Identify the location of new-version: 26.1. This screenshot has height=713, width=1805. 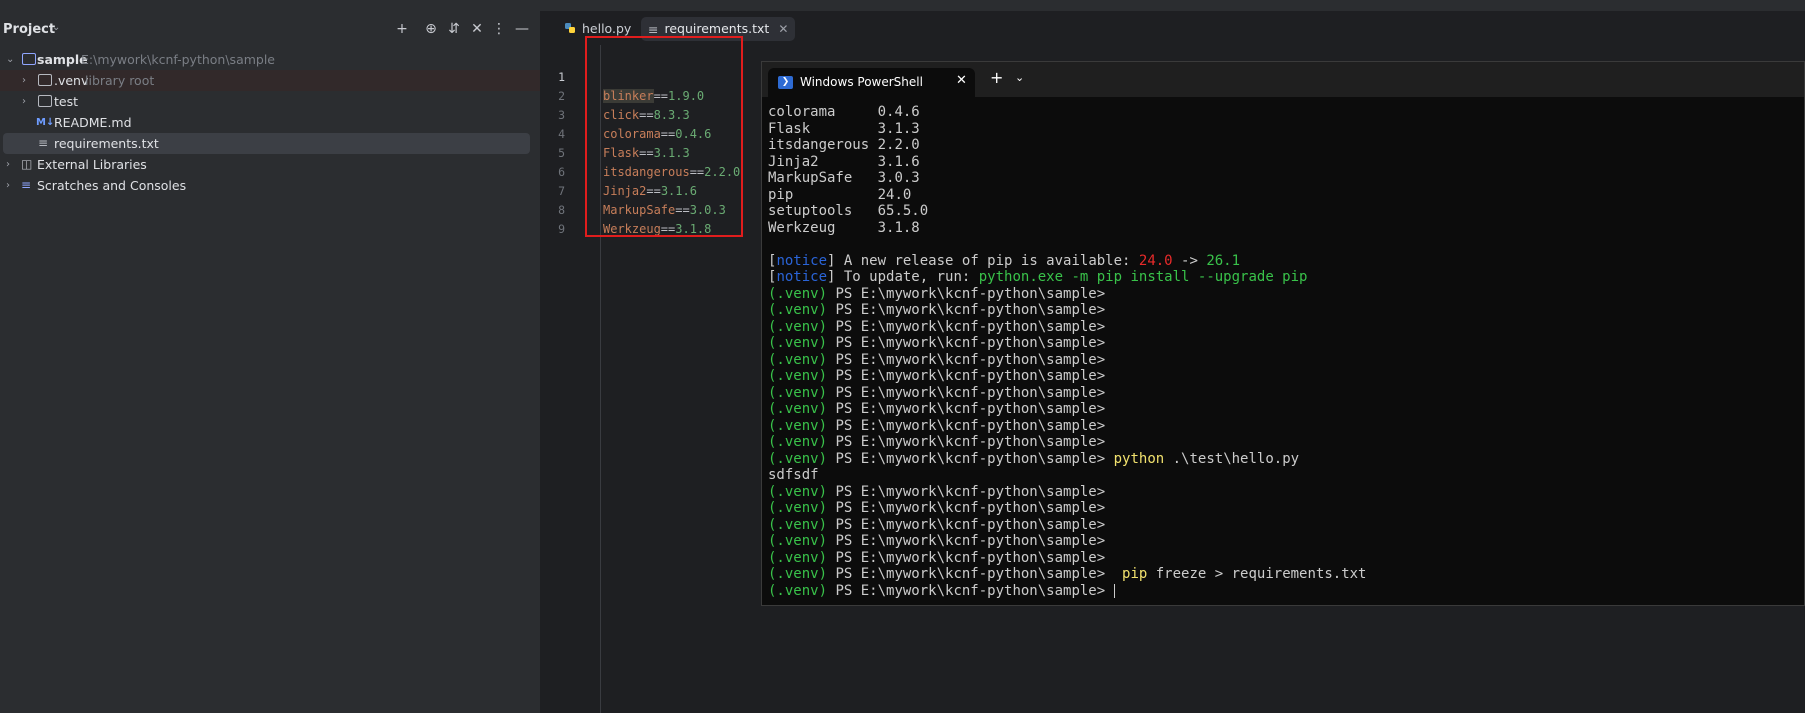
(1223, 260).